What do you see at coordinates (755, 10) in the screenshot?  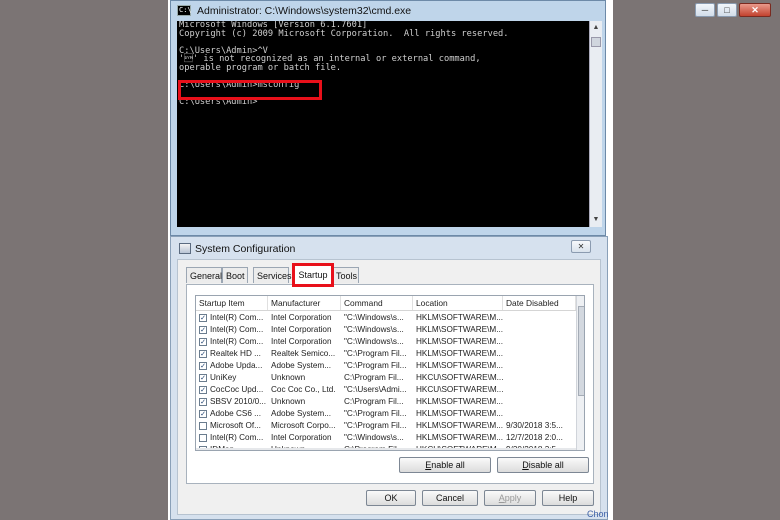 I see `close-button: ✕` at bounding box center [755, 10].